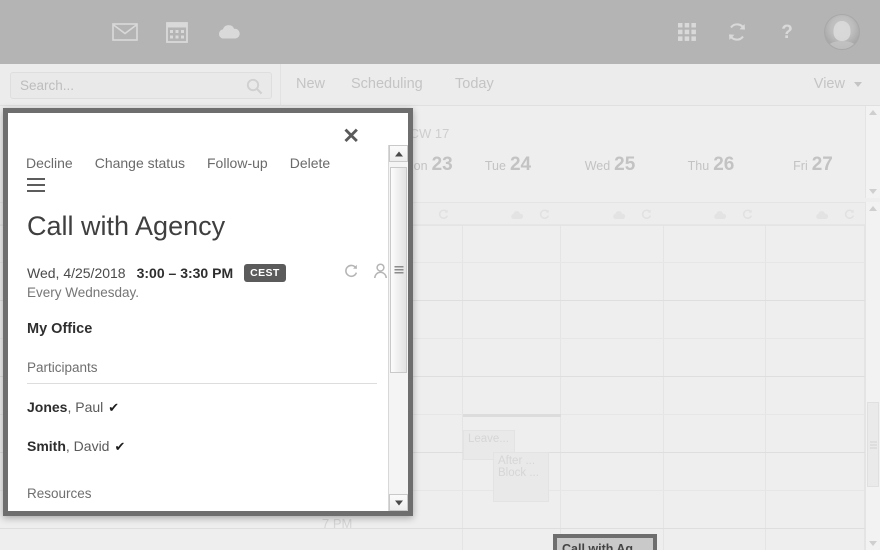  What do you see at coordinates (202, 372) in the screenshot?
I see `participants-section-header: Participants` at bounding box center [202, 372].